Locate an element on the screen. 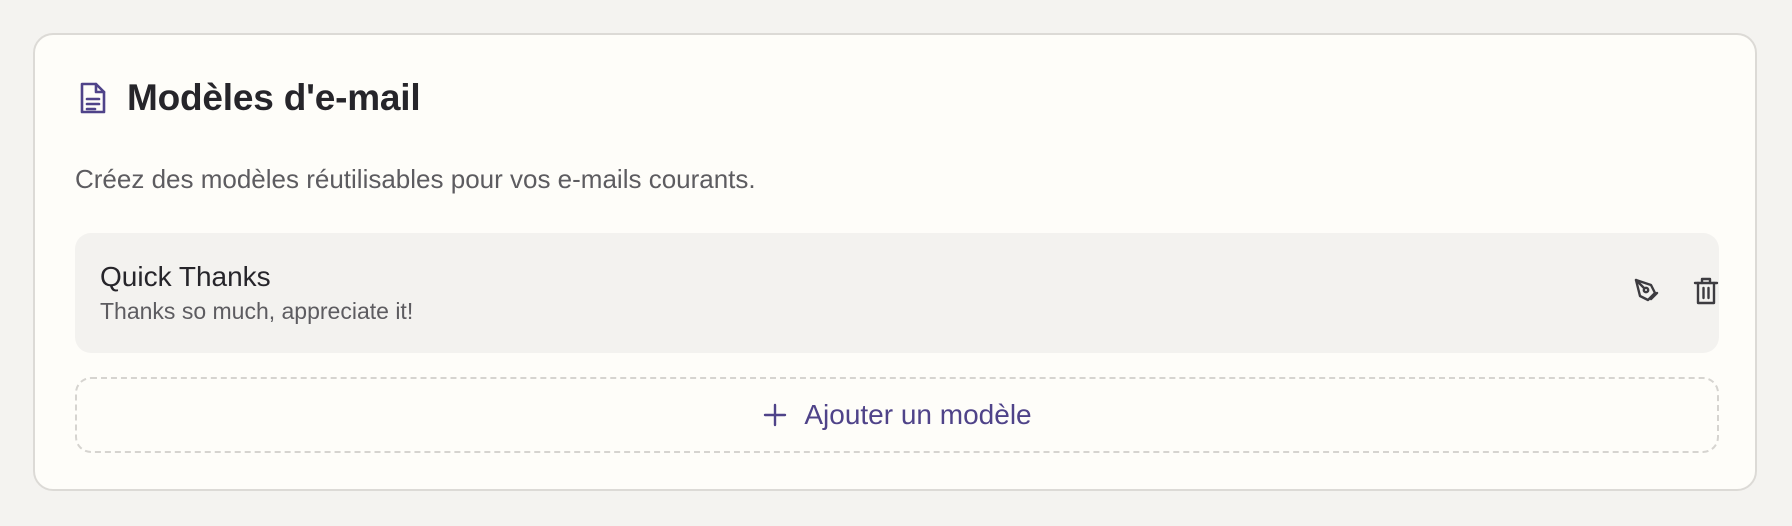  card-header: Modèles d'e-mail is located at coordinates (248, 98).